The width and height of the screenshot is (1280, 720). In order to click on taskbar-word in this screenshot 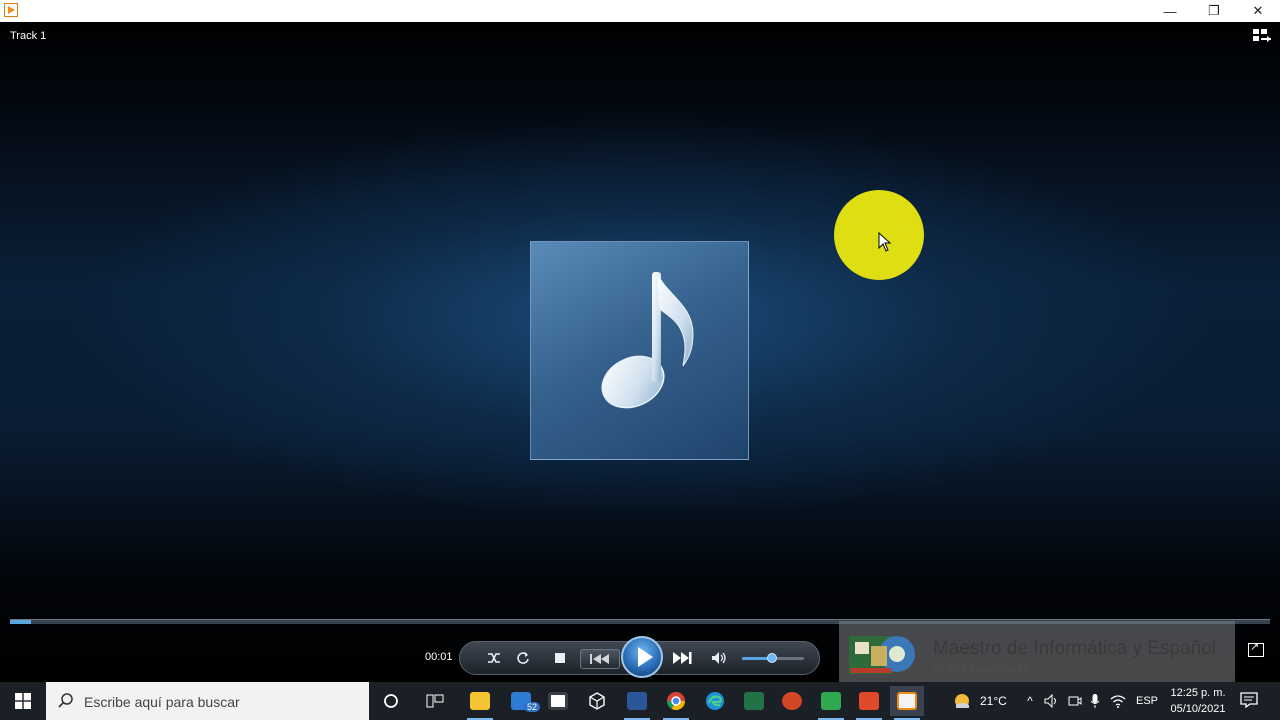, I will do `click(637, 703)`.